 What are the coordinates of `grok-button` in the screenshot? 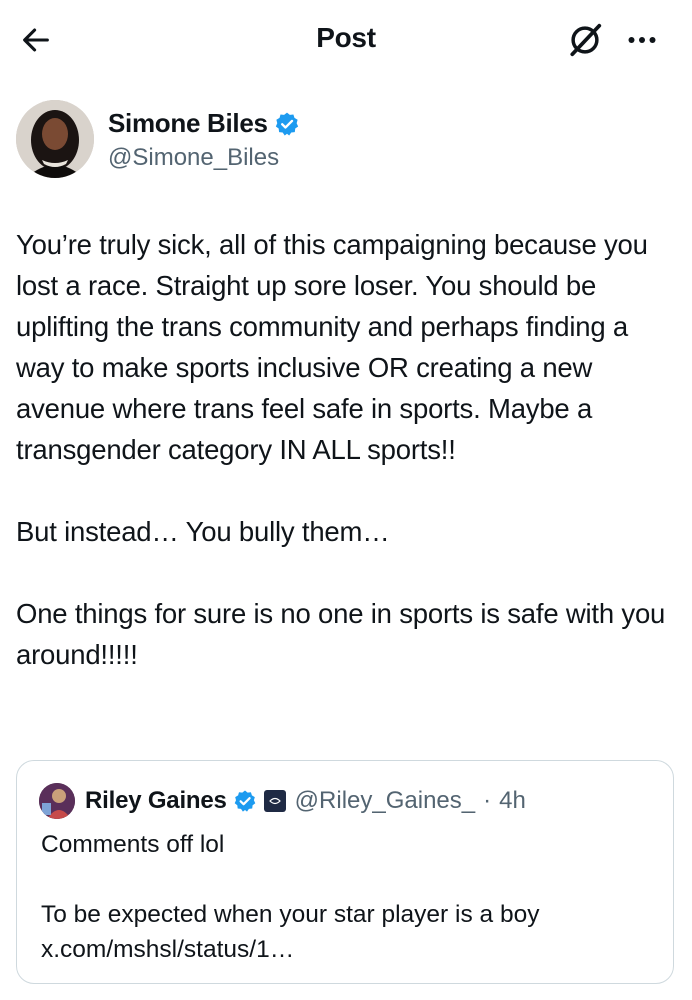 It's located at (585, 40).